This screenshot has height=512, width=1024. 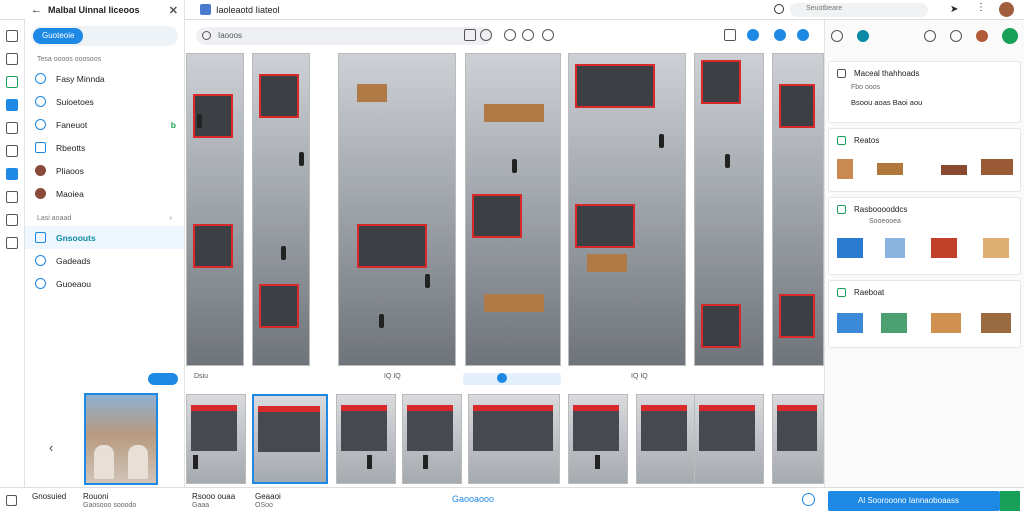 I want to click on tab-help-icon, so click(x=956, y=36).